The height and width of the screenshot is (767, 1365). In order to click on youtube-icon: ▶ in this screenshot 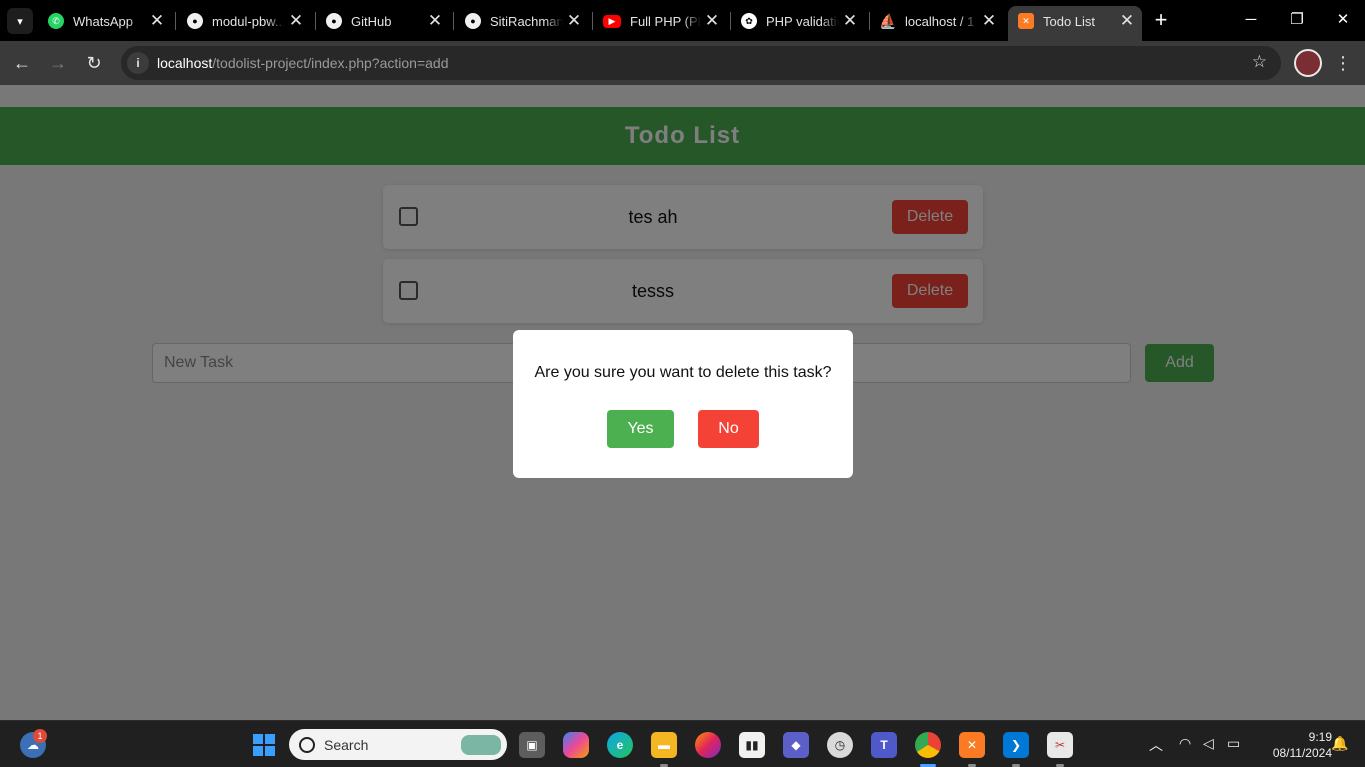, I will do `click(612, 21)`.